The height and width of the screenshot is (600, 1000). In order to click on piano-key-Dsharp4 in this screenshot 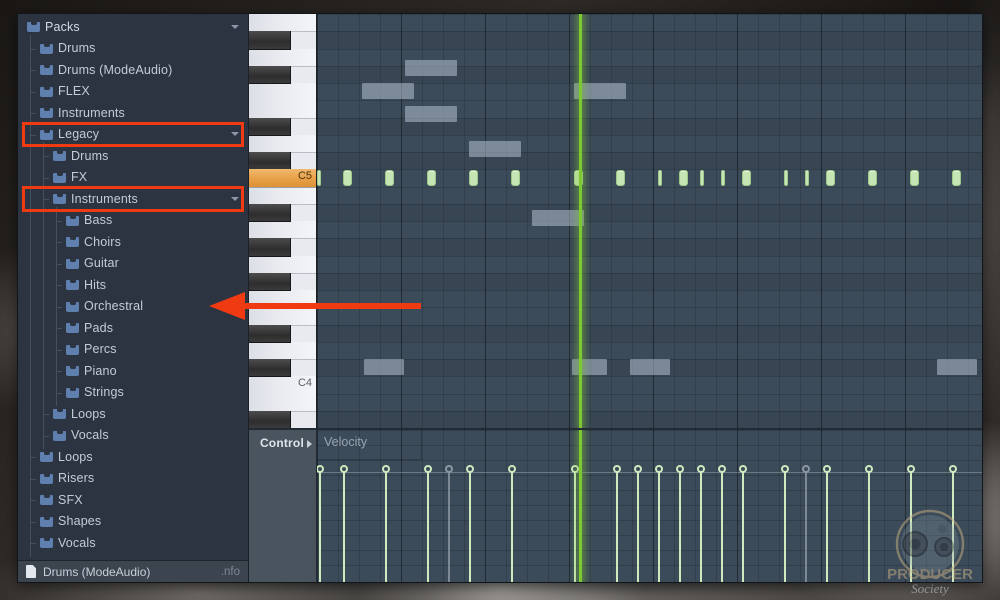, I will do `click(270, 333)`.